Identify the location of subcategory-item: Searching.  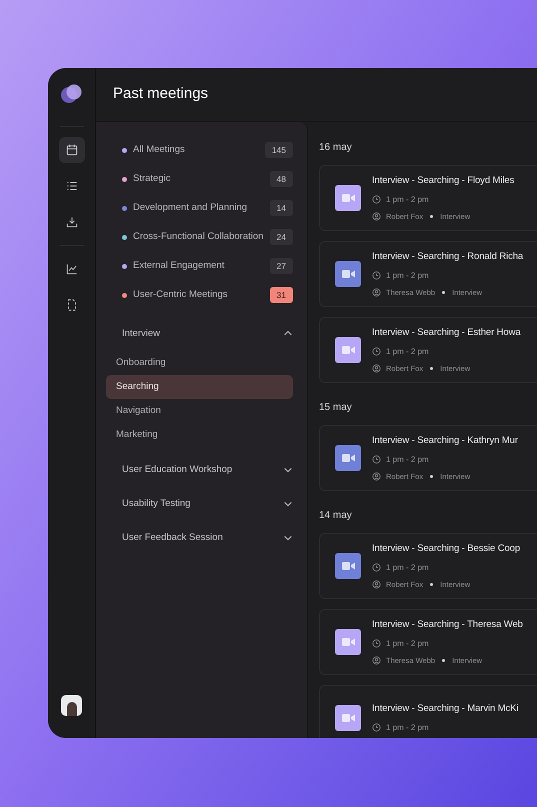
(199, 387).